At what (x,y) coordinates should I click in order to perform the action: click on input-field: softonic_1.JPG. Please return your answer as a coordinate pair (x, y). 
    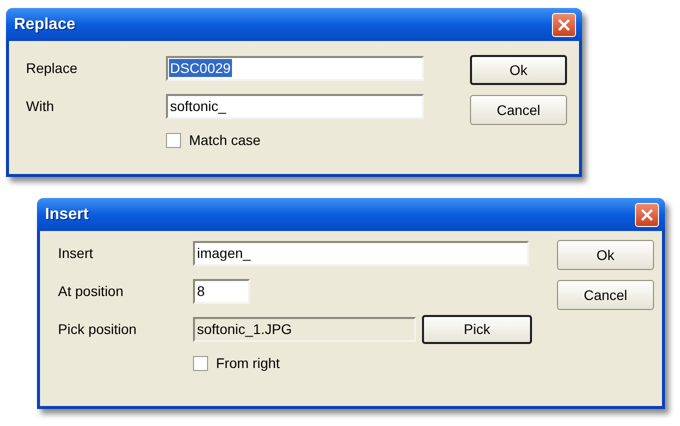
    Looking at the image, I should click on (304, 329).